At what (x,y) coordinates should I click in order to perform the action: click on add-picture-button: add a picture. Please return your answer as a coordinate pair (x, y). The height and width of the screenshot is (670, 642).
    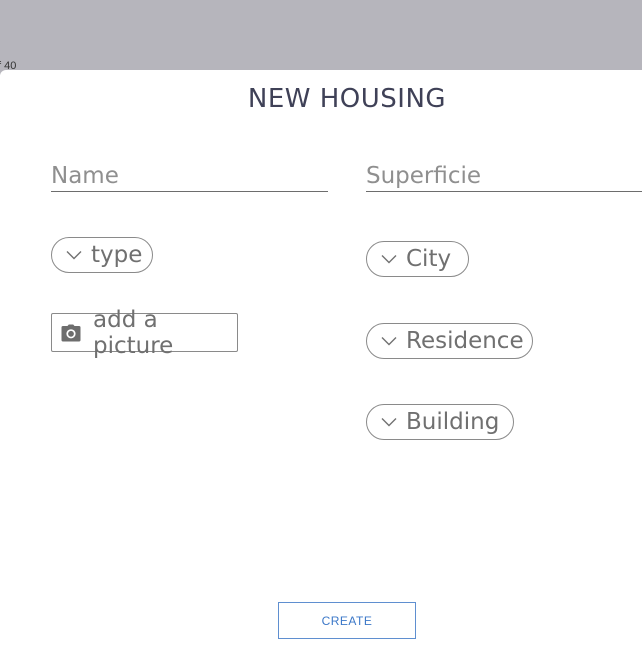
    Looking at the image, I should click on (144, 333).